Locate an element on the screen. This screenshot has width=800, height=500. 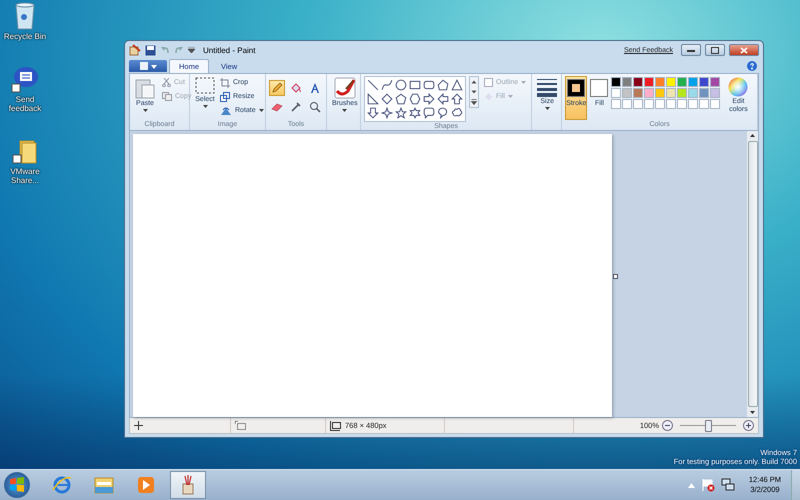
network-icon is located at coordinates (727, 485).